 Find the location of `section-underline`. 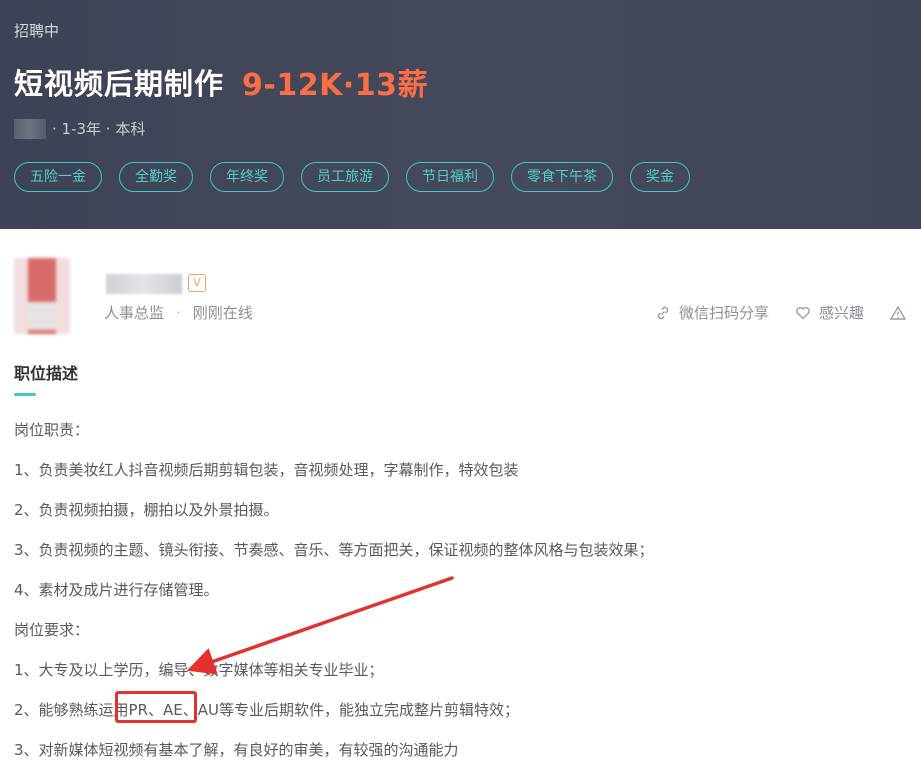

section-underline is located at coordinates (25, 394).